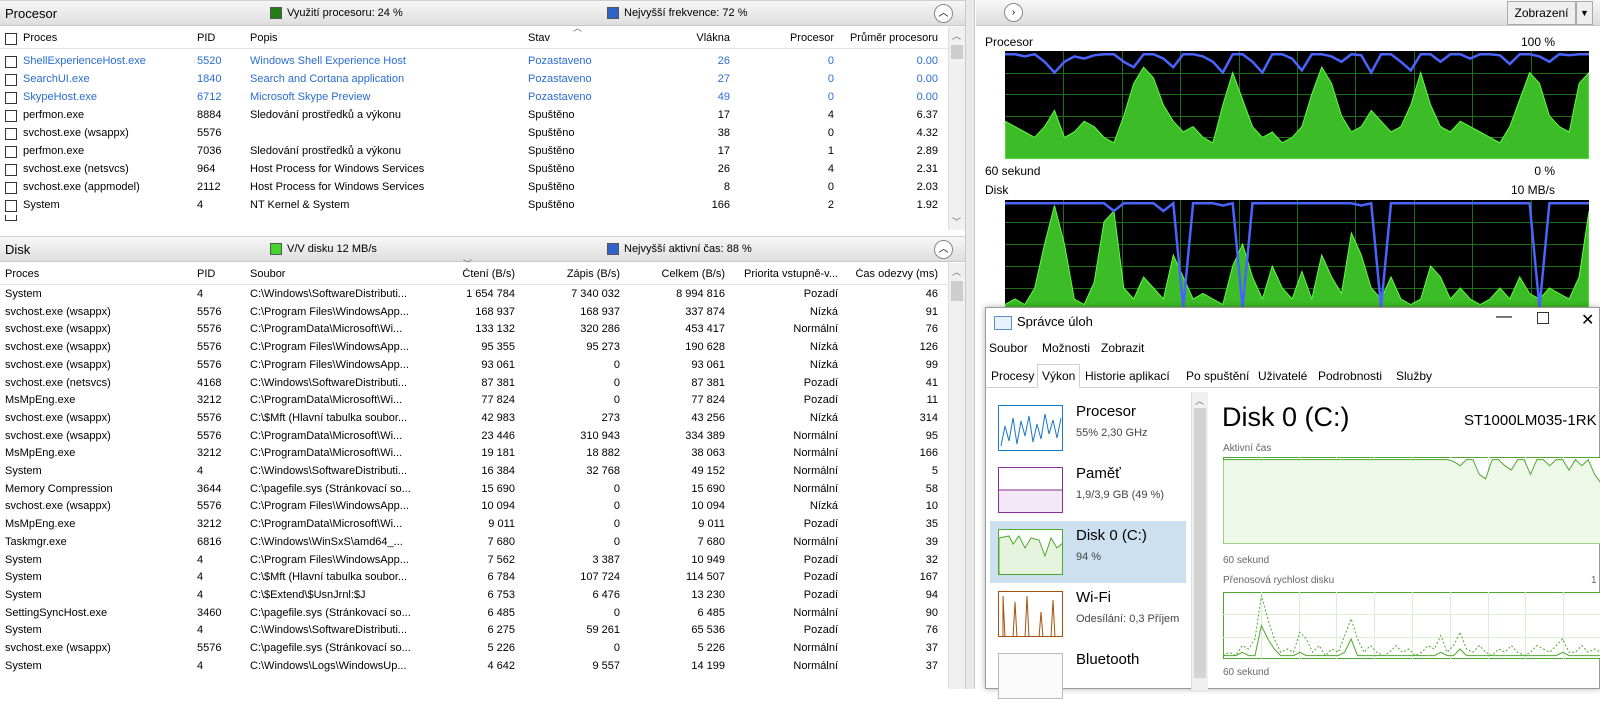 This screenshot has height=707, width=1600. I want to click on disk-column-header: Proces, so click(95, 274).